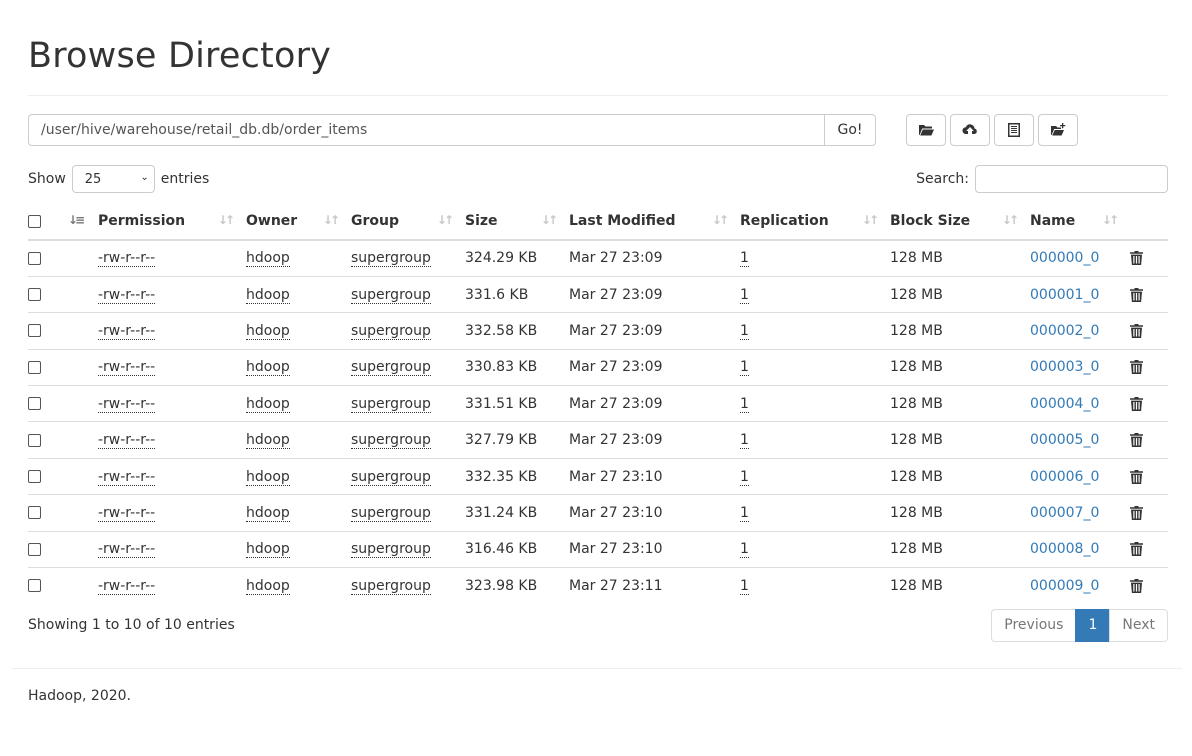 The image size is (1192, 756). Describe the element at coordinates (298, 222) in the screenshot. I see `col-owner: Owner ↓↑` at that location.